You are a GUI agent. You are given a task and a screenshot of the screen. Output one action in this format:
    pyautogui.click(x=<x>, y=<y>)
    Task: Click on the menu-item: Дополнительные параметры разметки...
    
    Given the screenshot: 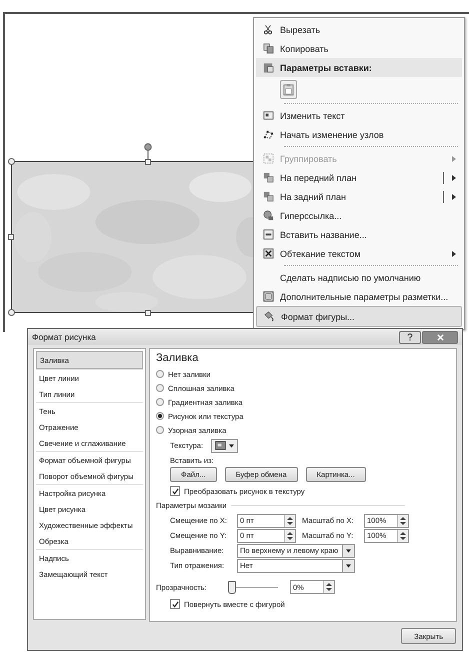 What is the action you would take?
    pyautogui.click(x=359, y=296)
    